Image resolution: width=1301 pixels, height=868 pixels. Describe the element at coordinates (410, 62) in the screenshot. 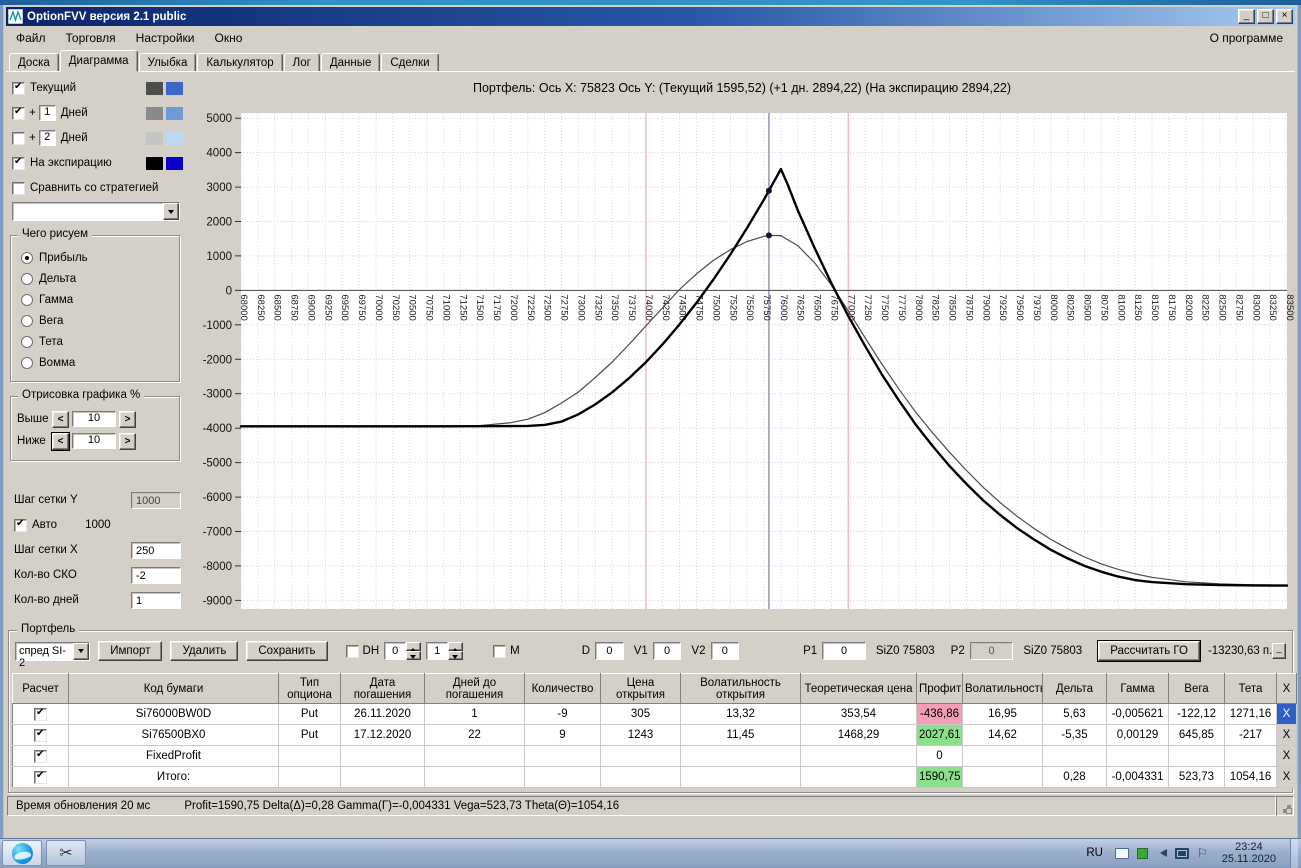

I see `tab-6: Сделки` at that location.